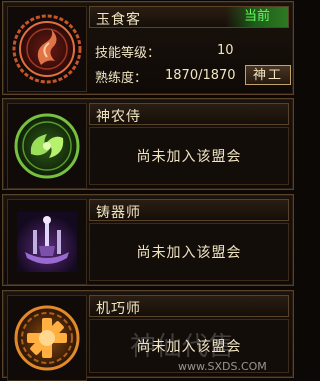 Image resolution: width=320 pixels, height=381 pixels. I want to click on card-title: 铸器师, so click(118, 213).